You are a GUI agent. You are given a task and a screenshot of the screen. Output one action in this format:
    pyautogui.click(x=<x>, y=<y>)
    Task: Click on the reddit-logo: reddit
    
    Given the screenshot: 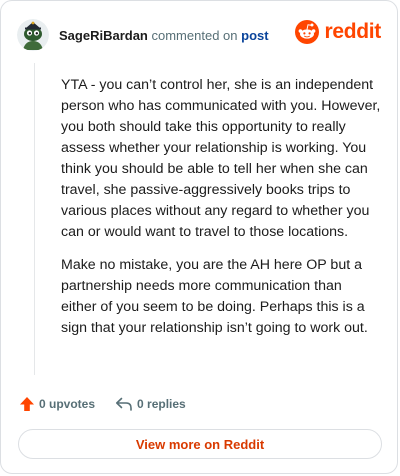 What is the action you would take?
    pyautogui.click(x=338, y=32)
    